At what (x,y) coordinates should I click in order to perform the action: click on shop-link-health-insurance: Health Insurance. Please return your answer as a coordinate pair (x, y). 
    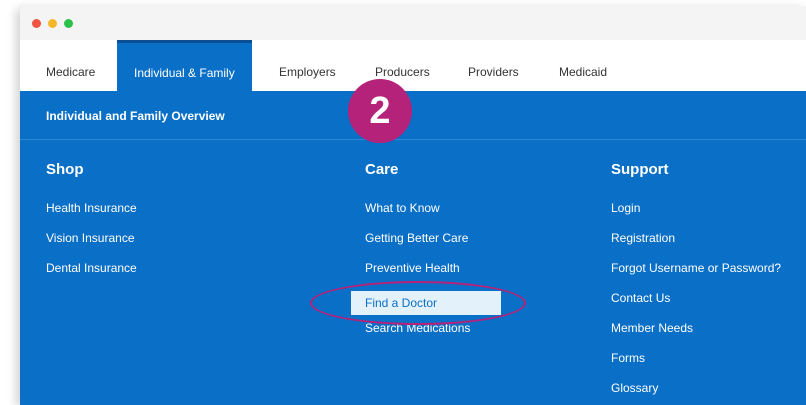
    Looking at the image, I should click on (91, 208).